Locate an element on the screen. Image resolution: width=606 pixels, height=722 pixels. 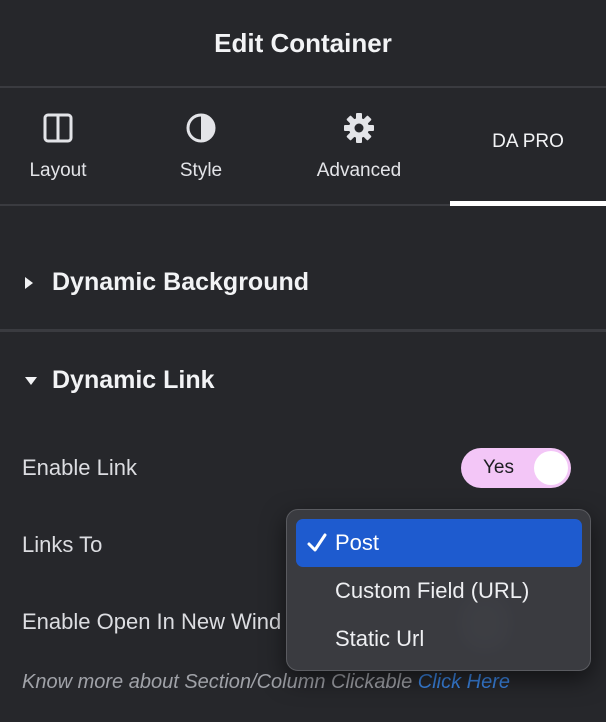
section-dynamic-background-header: Dynamic Background is located at coordinates (166, 282).